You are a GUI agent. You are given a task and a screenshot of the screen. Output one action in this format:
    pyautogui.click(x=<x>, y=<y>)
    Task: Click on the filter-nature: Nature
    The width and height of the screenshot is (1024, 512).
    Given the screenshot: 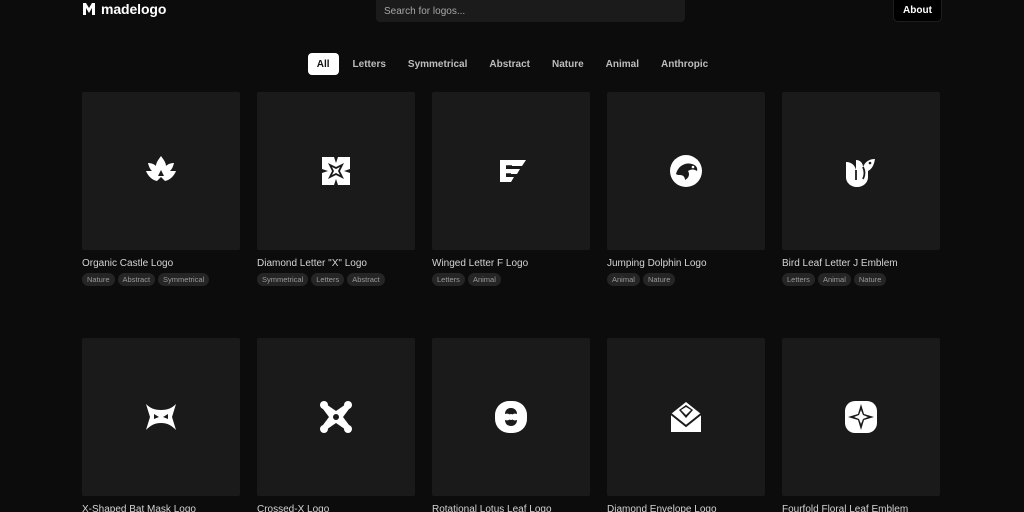 What is the action you would take?
    pyautogui.click(x=568, y=64)
    